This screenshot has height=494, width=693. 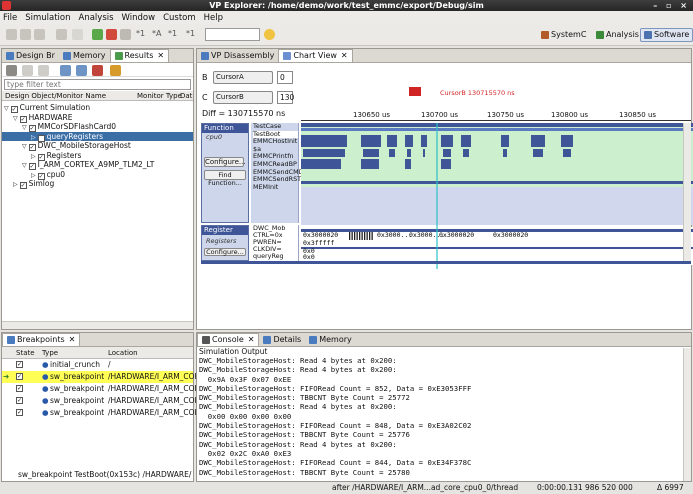 What do you see at coordinates (156, 33) in the screenshot?
I see `toolbar-stepA: *A` at bounding box center [156, 33].